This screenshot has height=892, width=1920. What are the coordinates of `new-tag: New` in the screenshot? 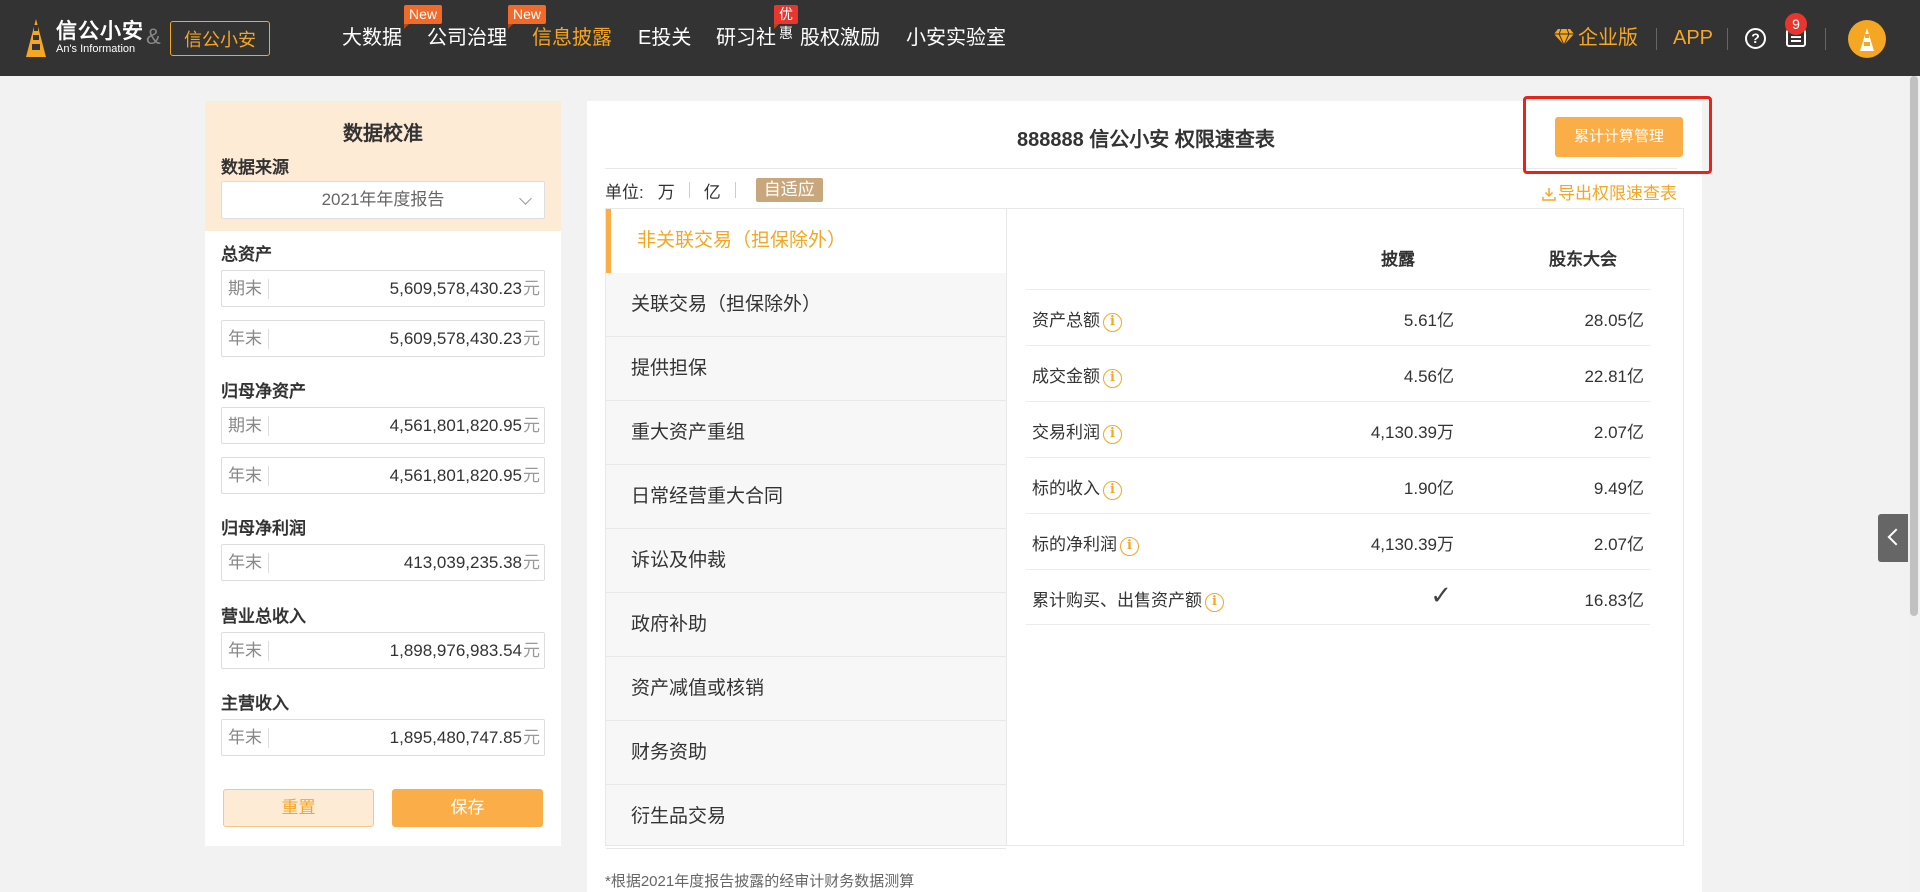 It's located at (423, 17).